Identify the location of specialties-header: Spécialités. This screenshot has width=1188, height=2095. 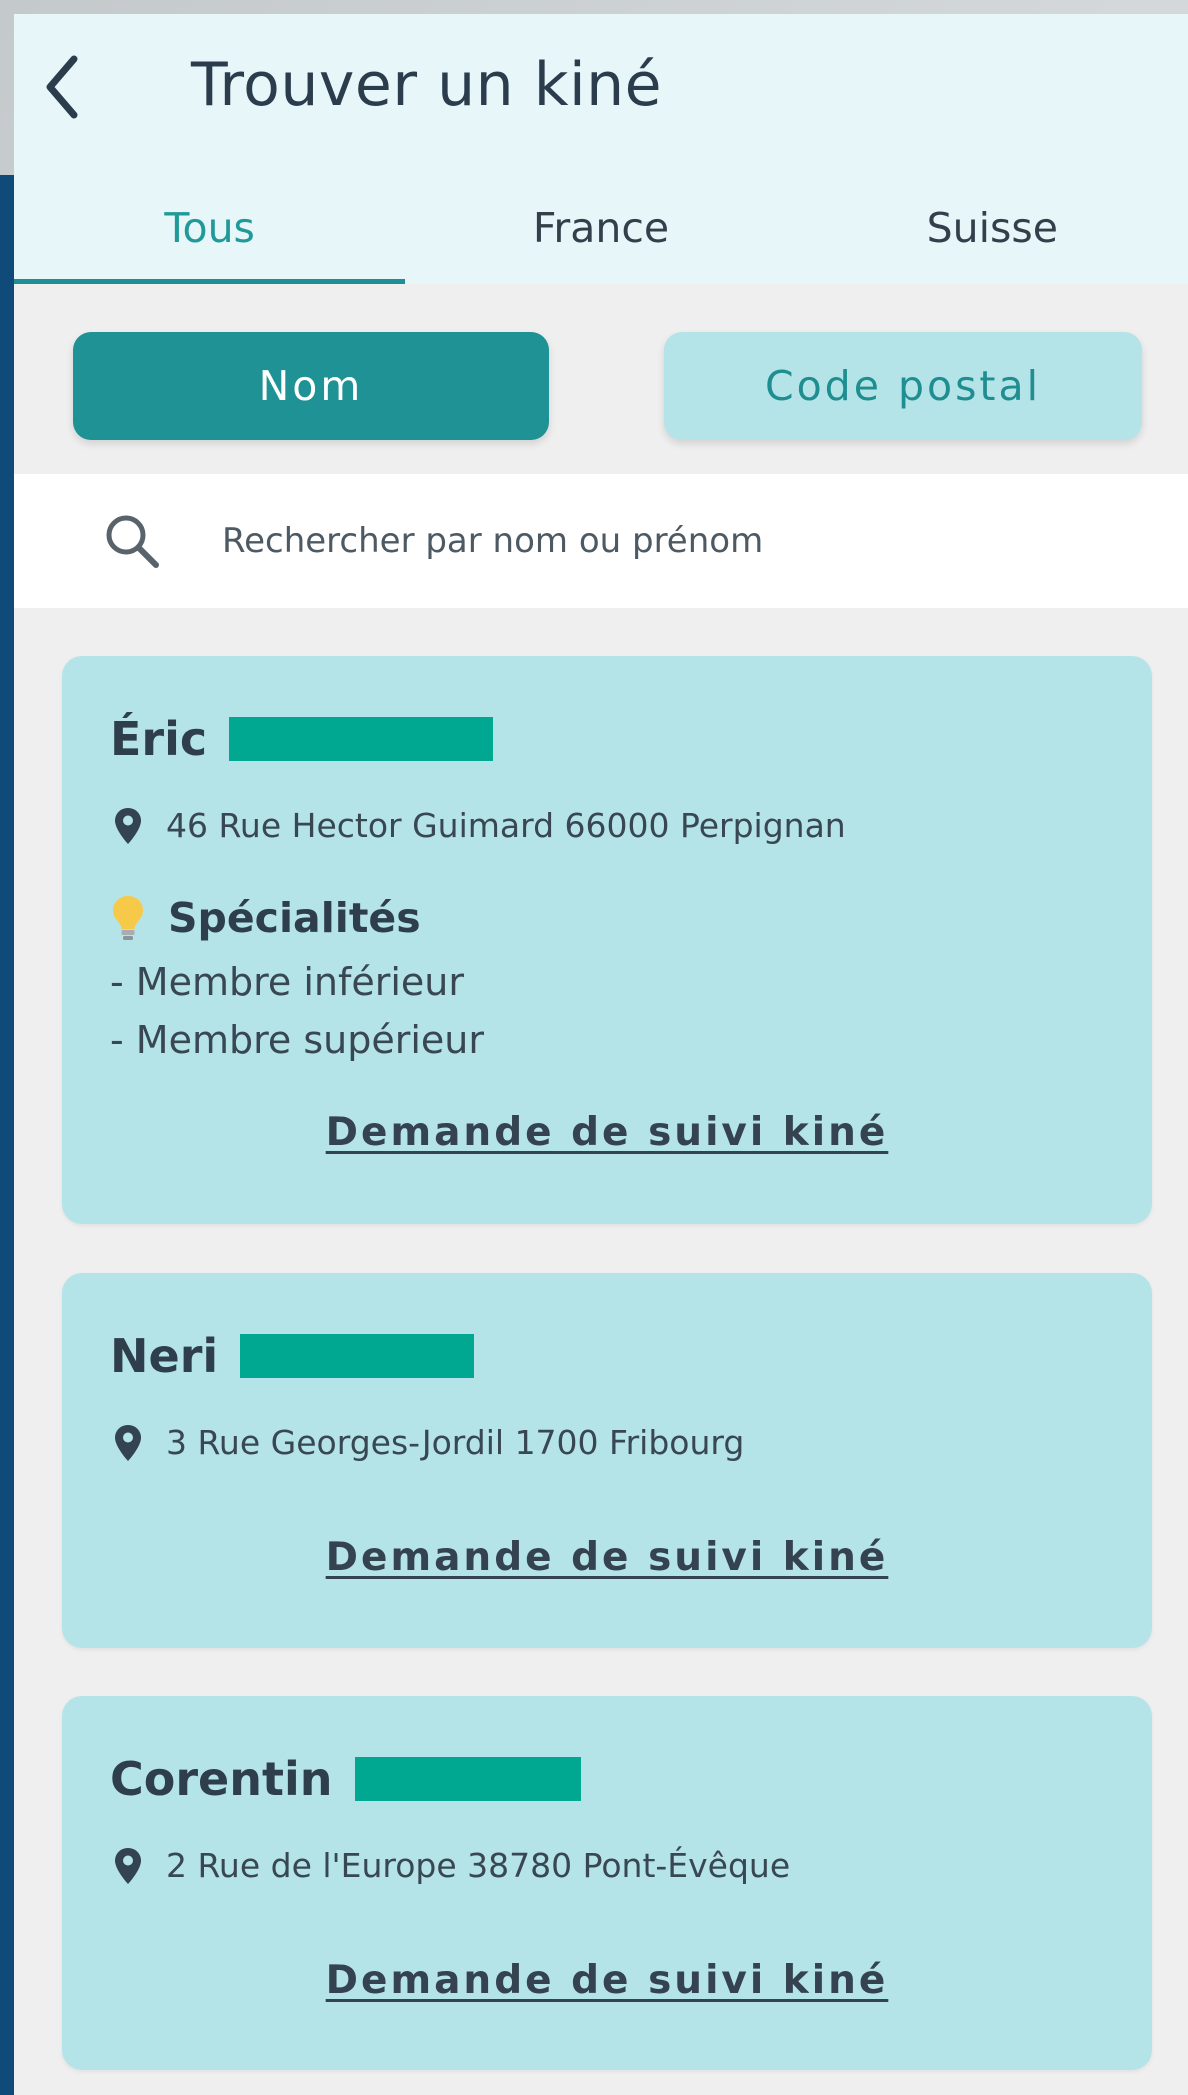
(265, 918).